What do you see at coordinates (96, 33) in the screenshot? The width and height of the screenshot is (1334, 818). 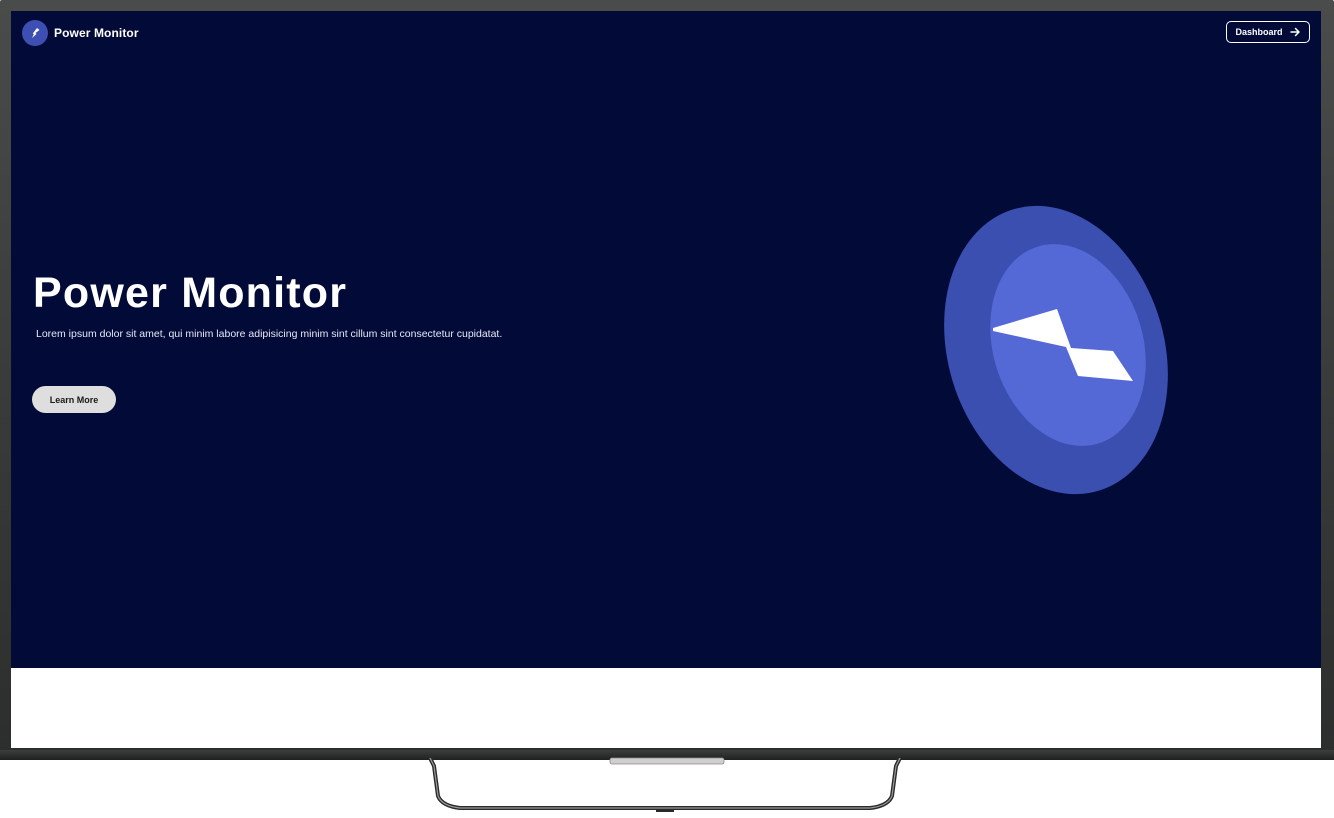 I see `brand-name: Power Monitor` at bounding box center [96, 33].